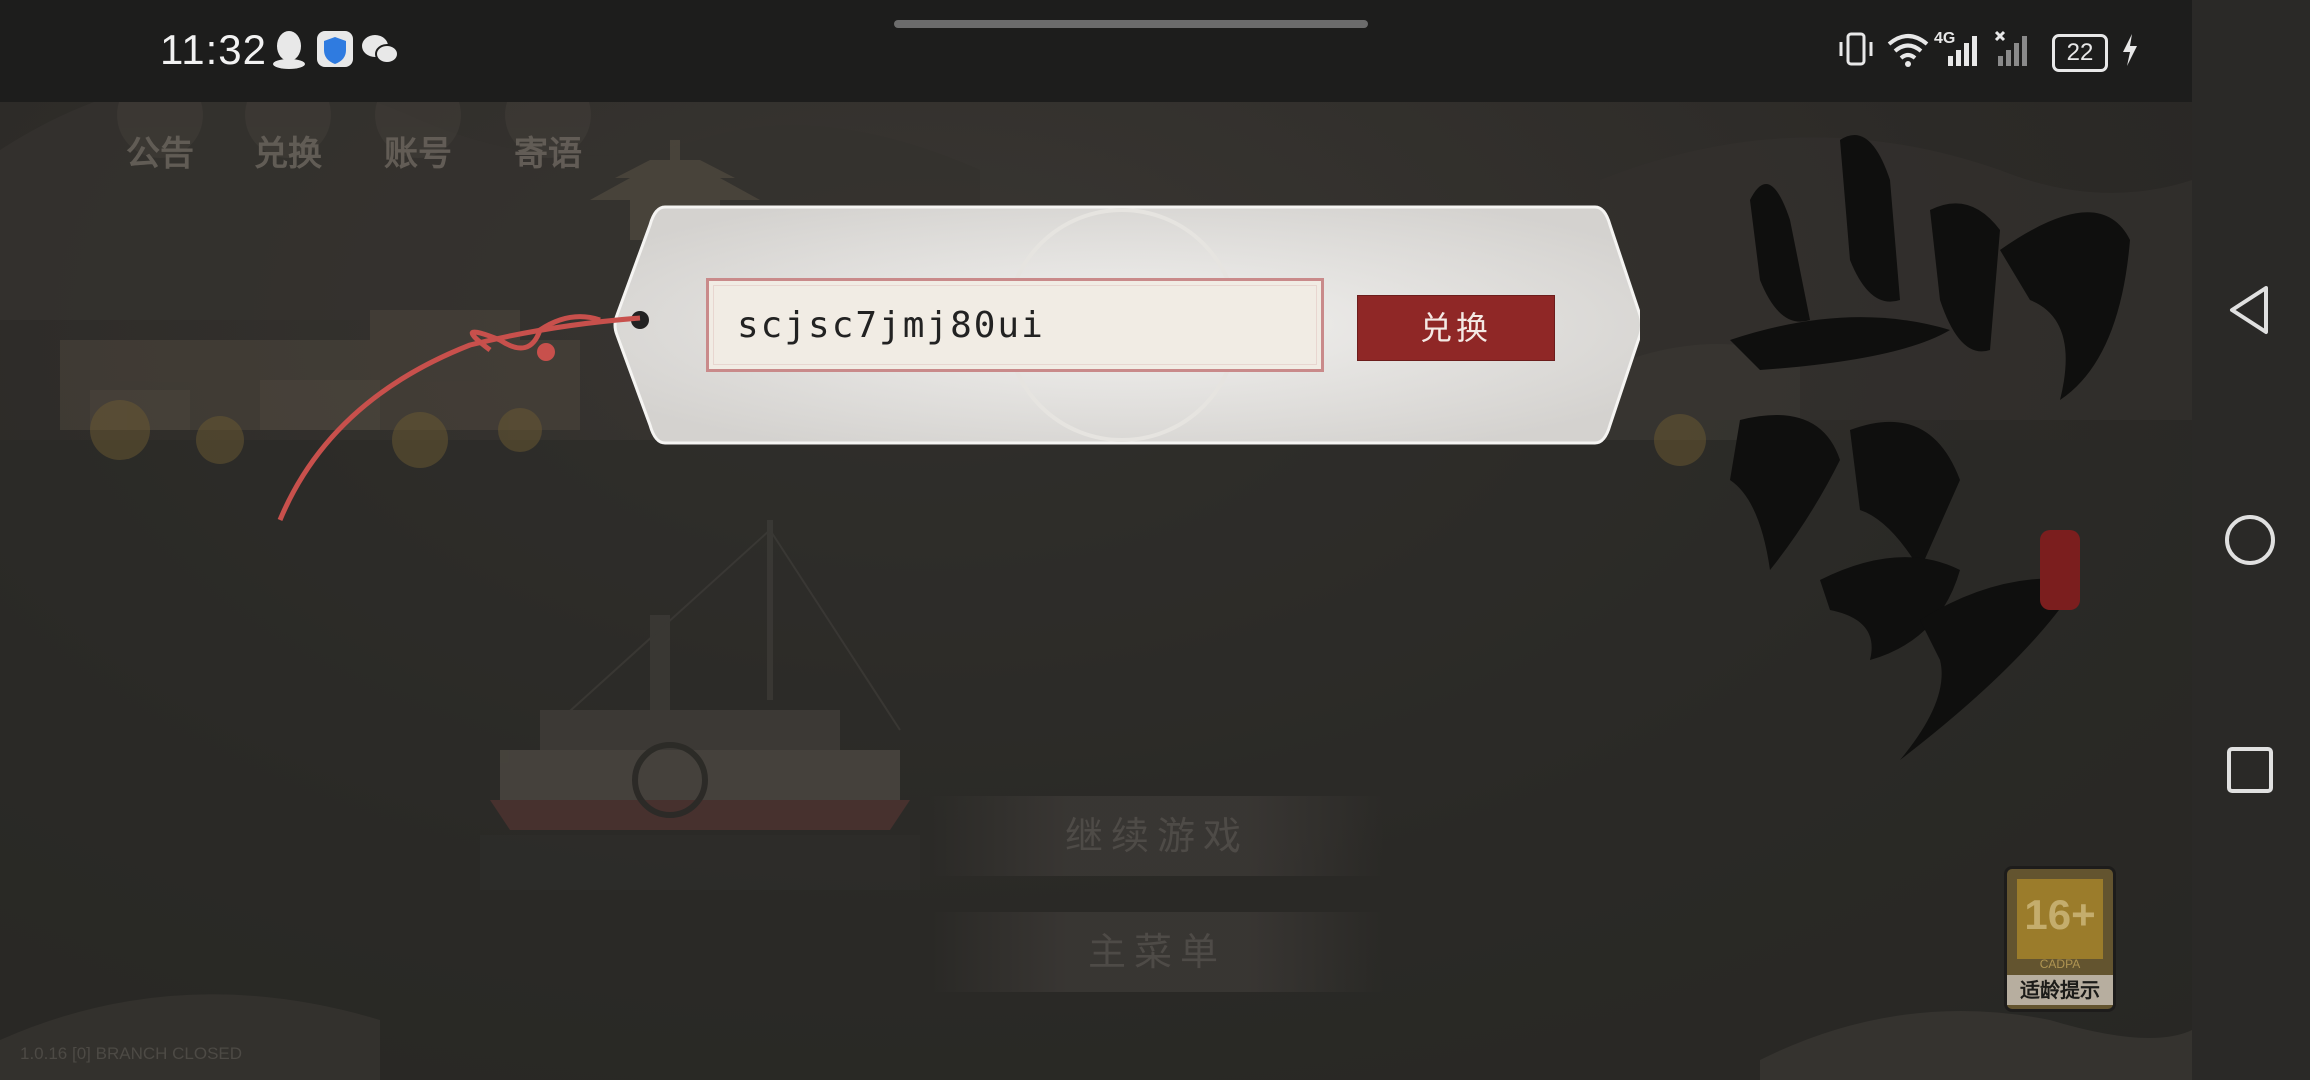  What do you see at coordinates (1157, 952) in the screenshot?
I see `main-menu-button: 主菜单` at bounding box center [1157, 952].